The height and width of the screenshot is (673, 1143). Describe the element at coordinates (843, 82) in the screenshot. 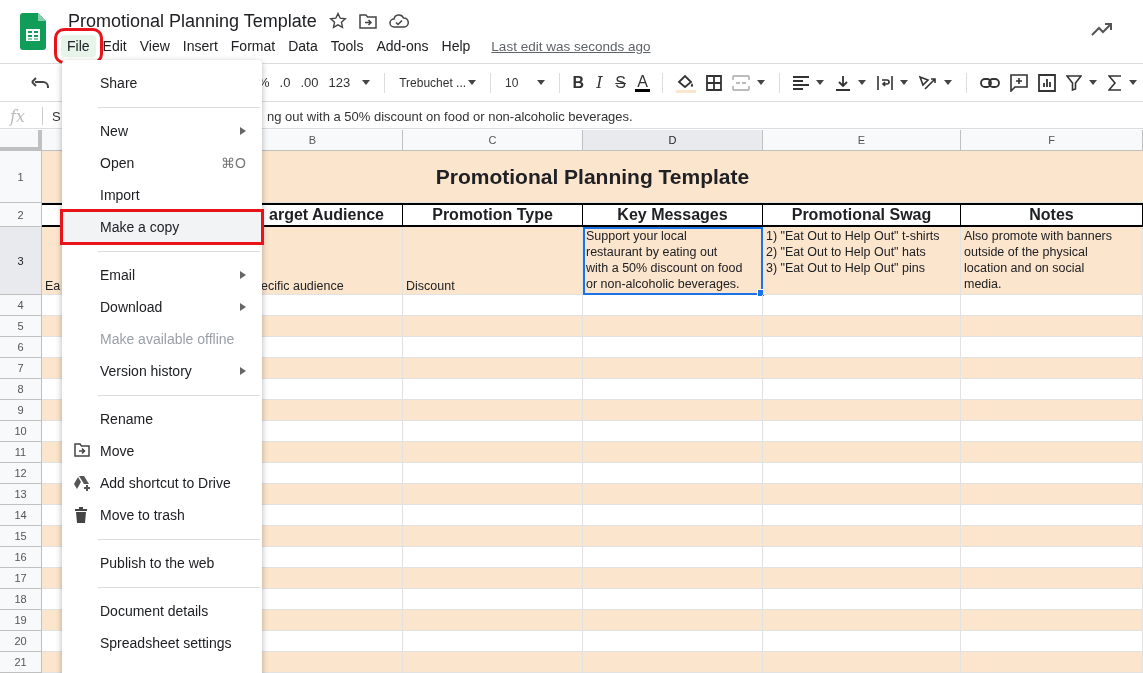

I see `vertical-align-icon` at that location.